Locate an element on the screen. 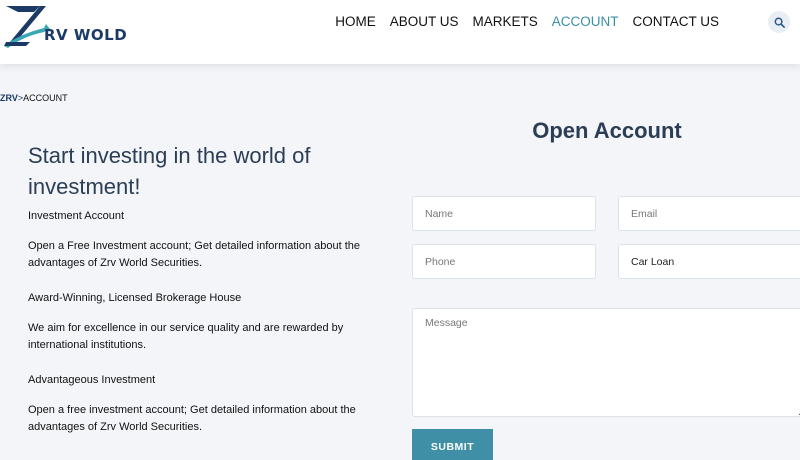  site-logo: RV WOLD is located at coordinates (65, 26).